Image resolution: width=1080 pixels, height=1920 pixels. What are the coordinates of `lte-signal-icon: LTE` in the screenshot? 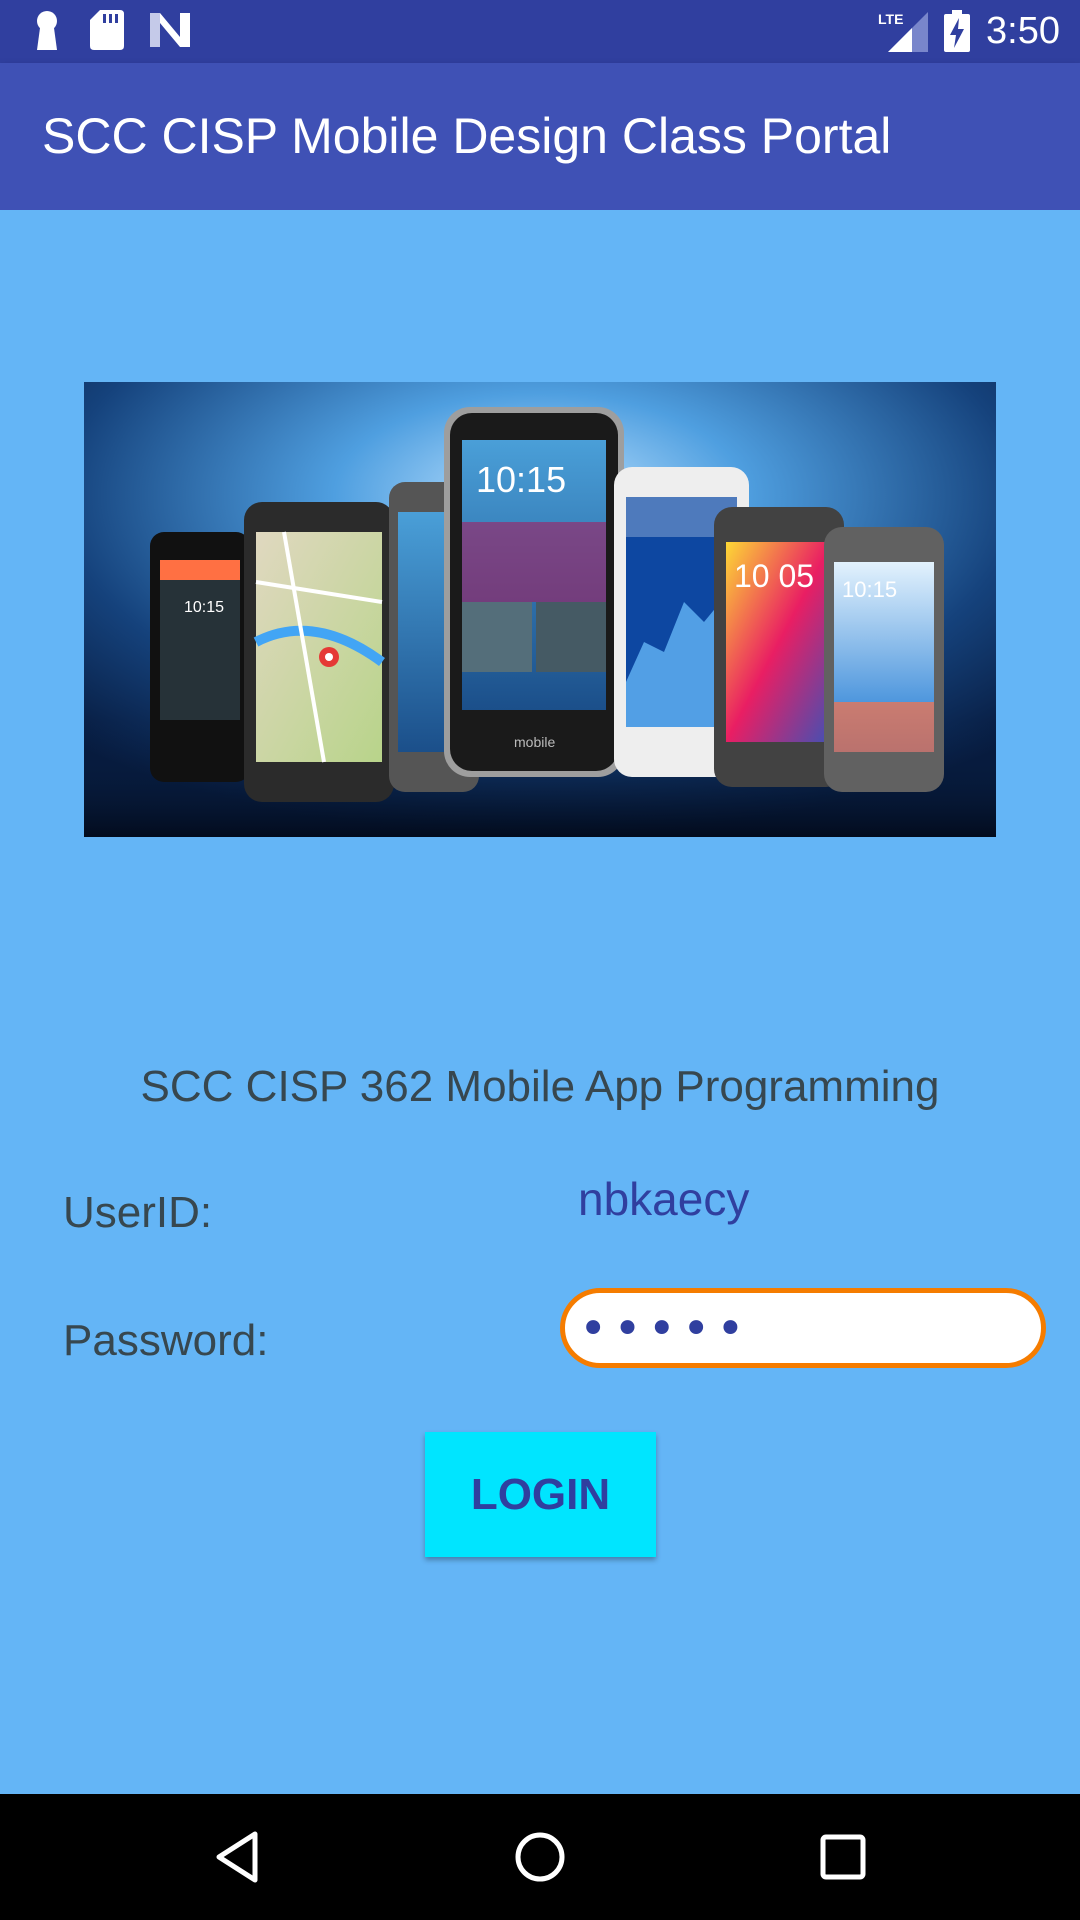 It's located at (903, 31).